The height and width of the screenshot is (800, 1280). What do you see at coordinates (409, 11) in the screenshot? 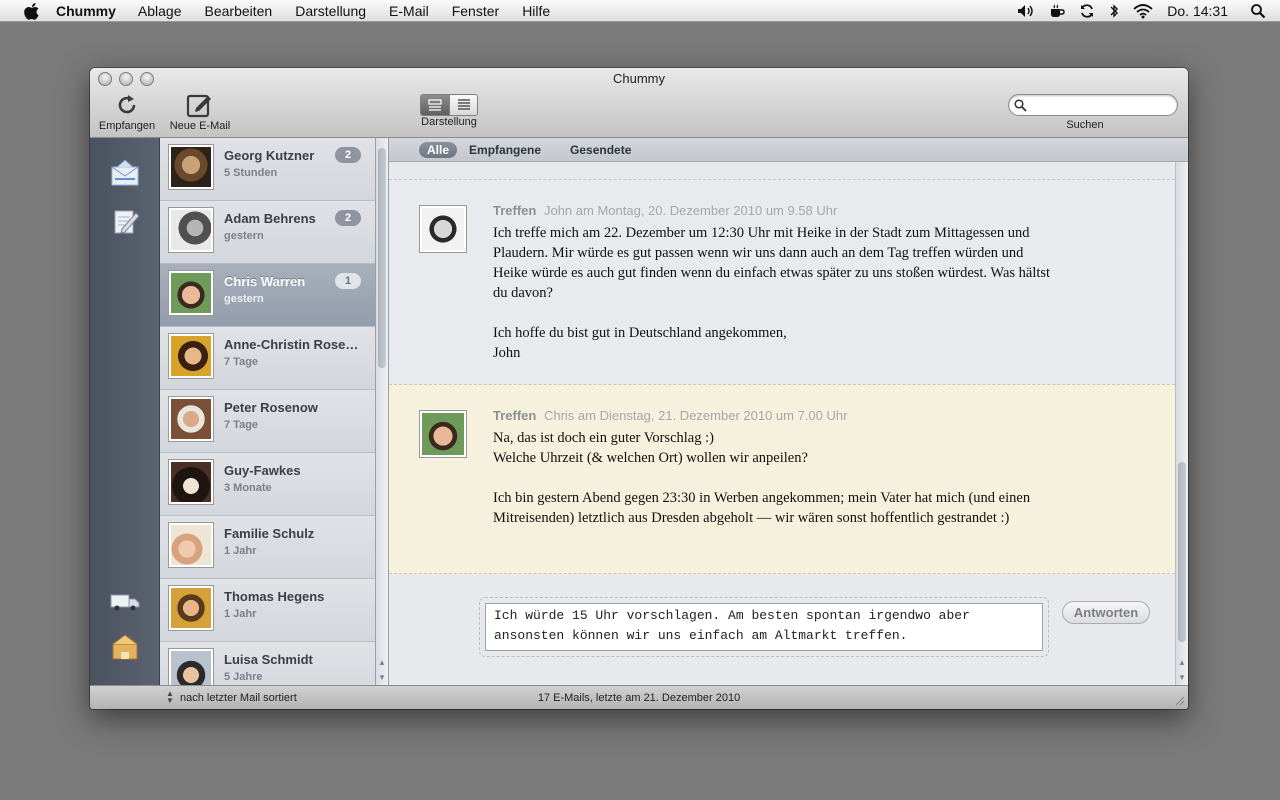
I see `menu-email: E-Mail` at bounding box center [409, 11].